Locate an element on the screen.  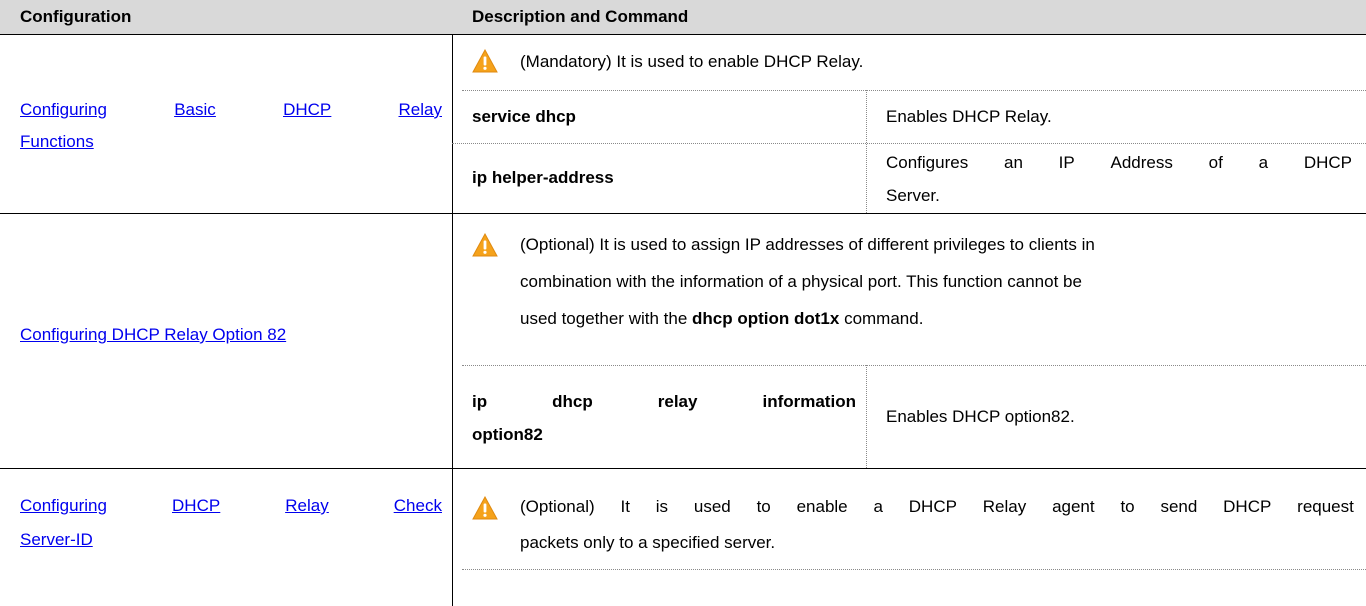
row3-note-separator is located at coordinates (914, 569).